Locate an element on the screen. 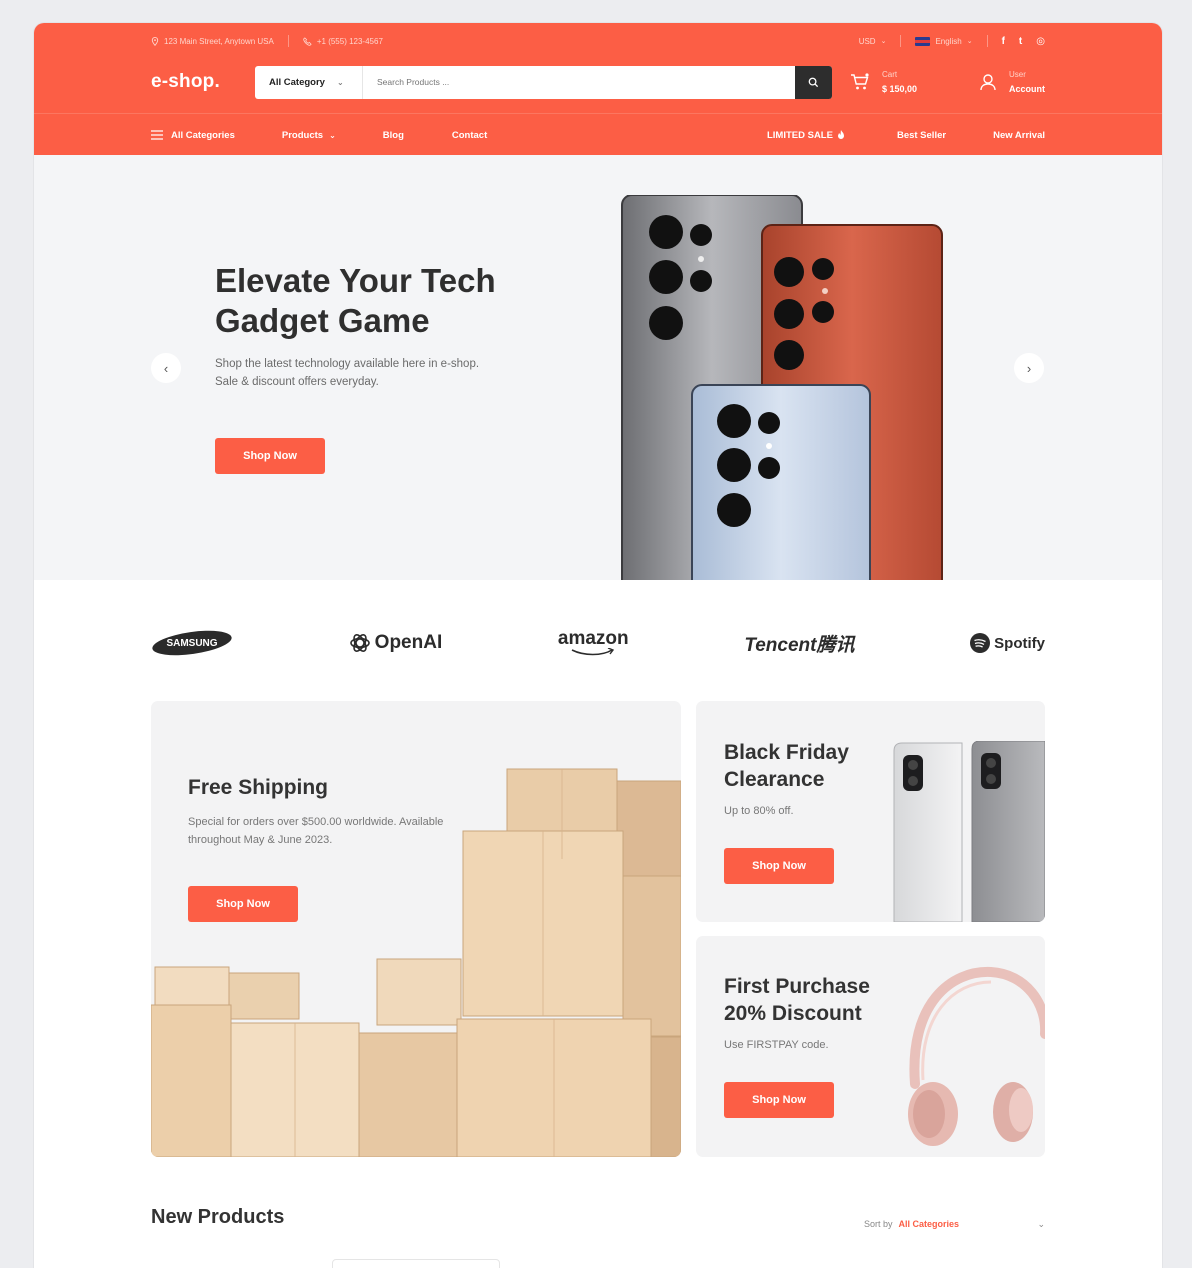 Image resolution: width=1192 pixels, height=1268 pixels. hero-title: Elevate Your Tech Gadget Game is located at coordinates (355, 300).